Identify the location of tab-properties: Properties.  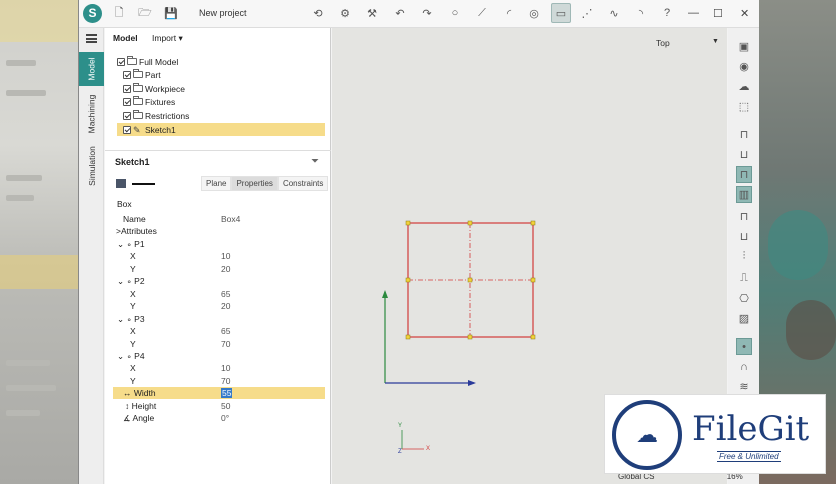
(254, 183).